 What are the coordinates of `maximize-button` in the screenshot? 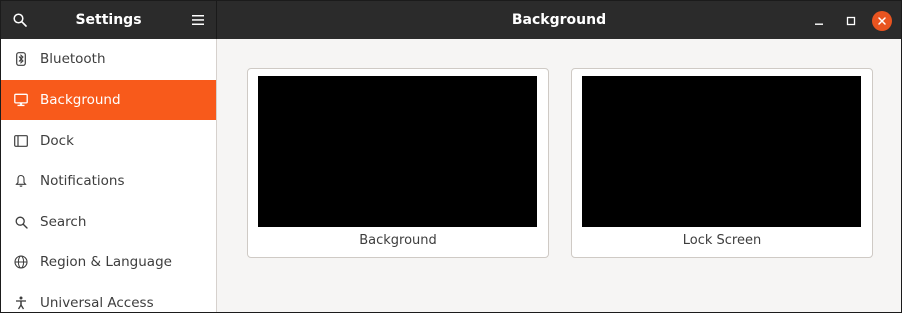 It's located at (851, 21).